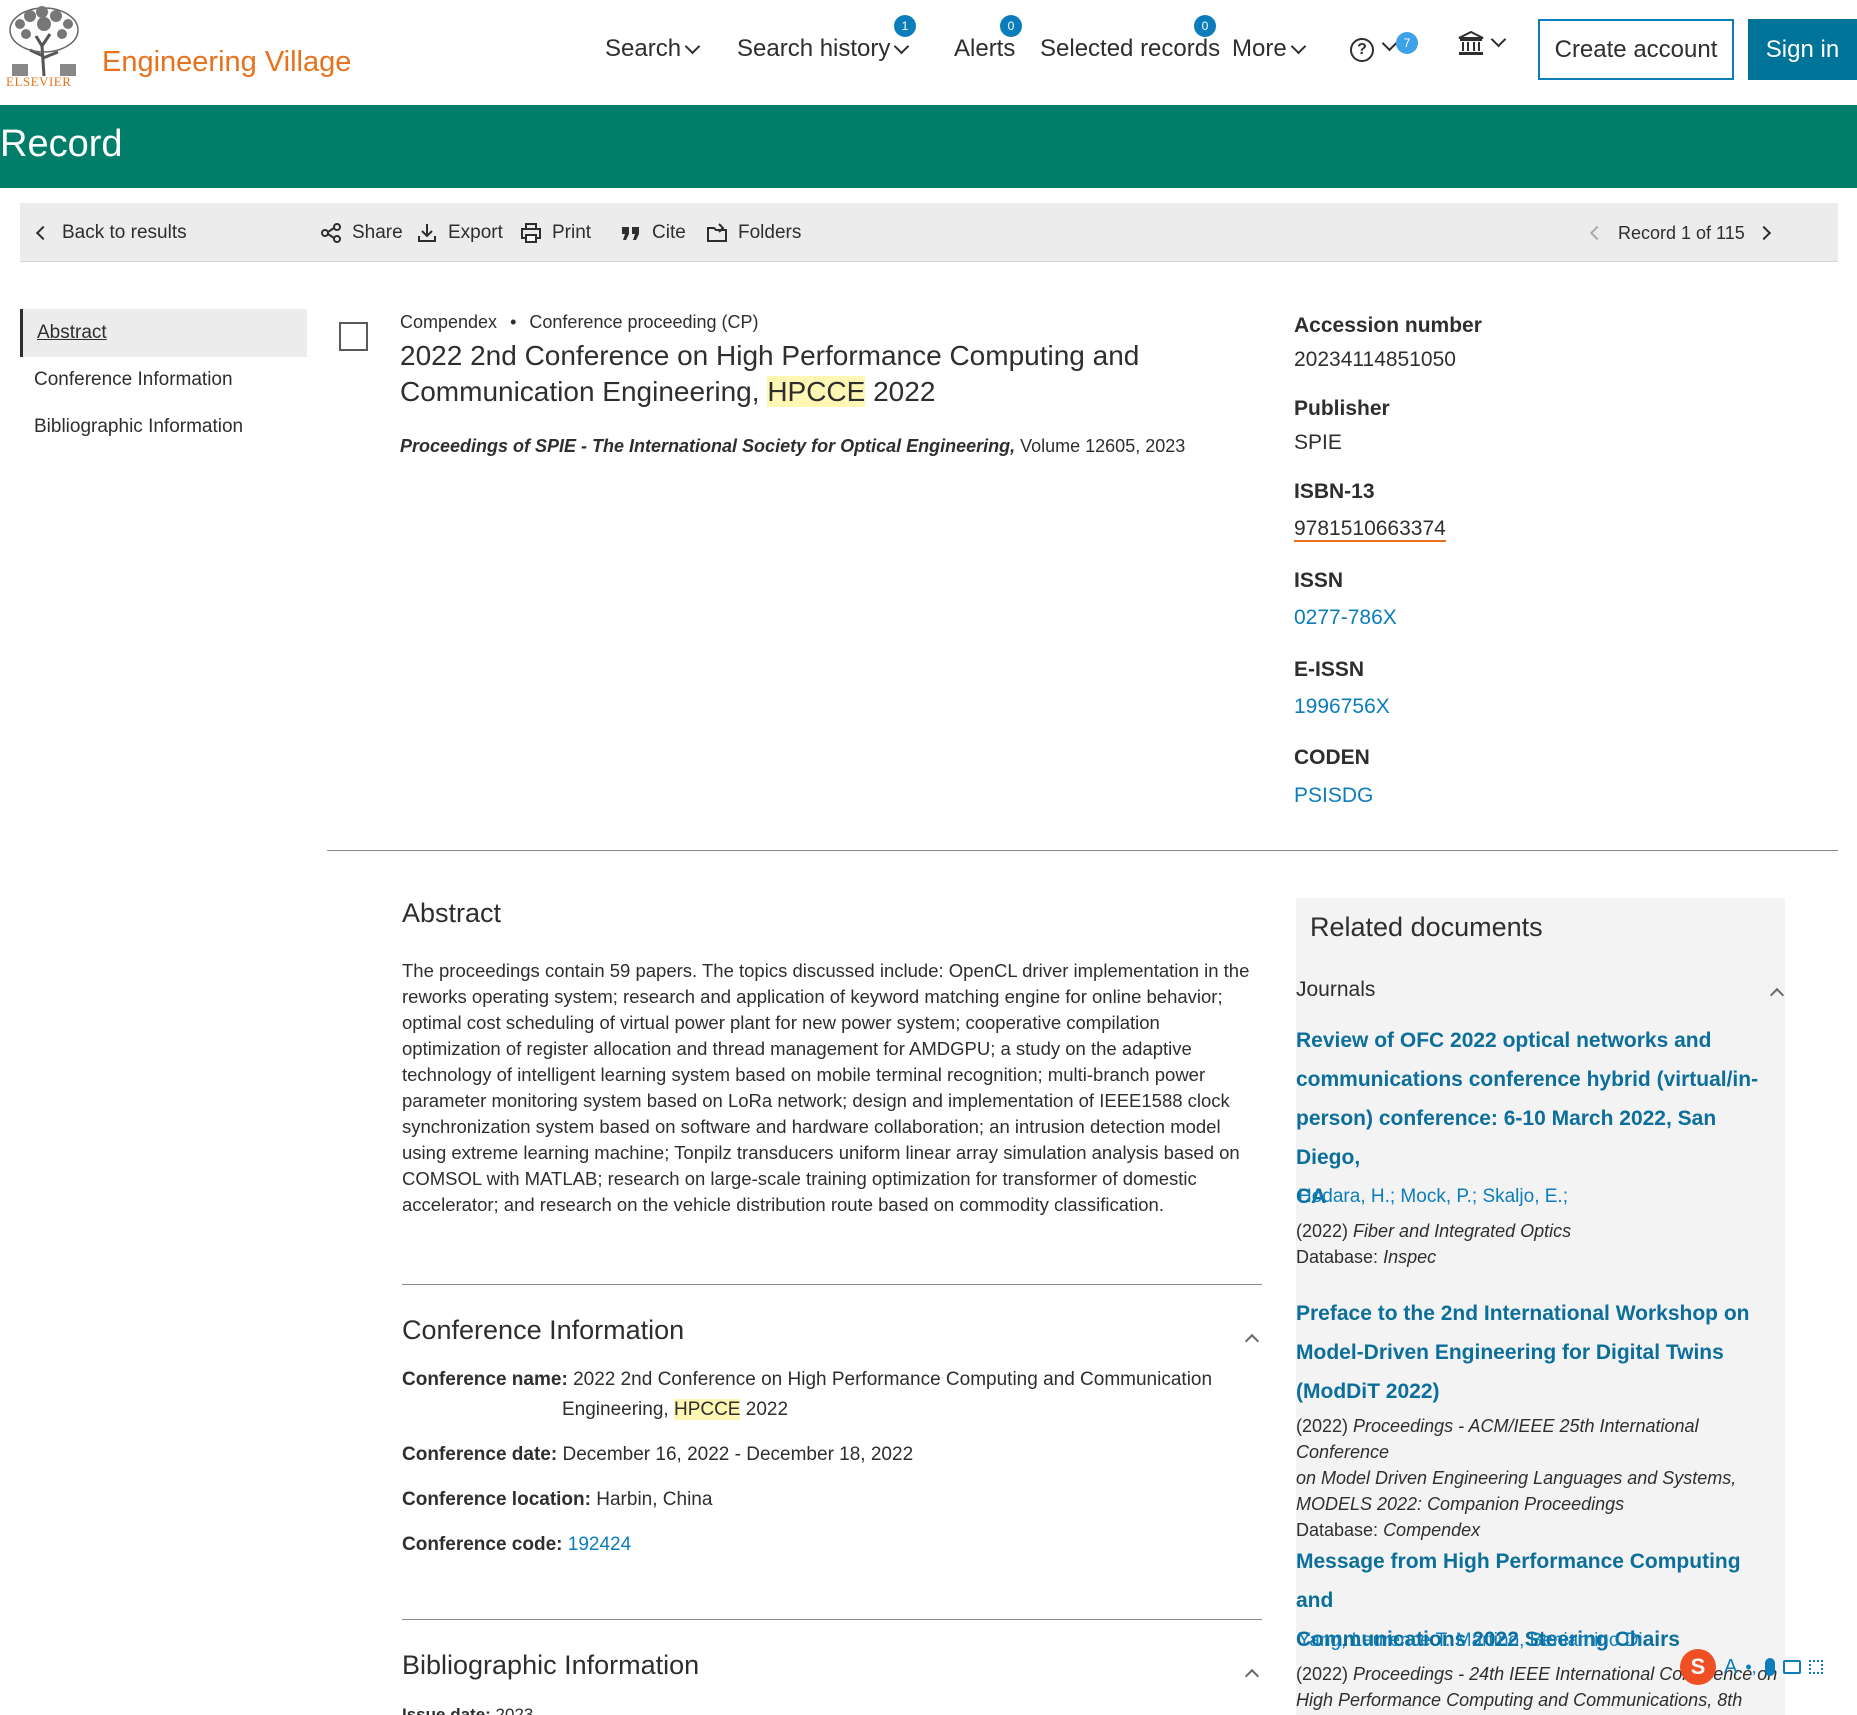  Describe the element at coordinates (39, 81) in the screenshot. I see `elsevier-wordmark: ELSEVIER` at that location.